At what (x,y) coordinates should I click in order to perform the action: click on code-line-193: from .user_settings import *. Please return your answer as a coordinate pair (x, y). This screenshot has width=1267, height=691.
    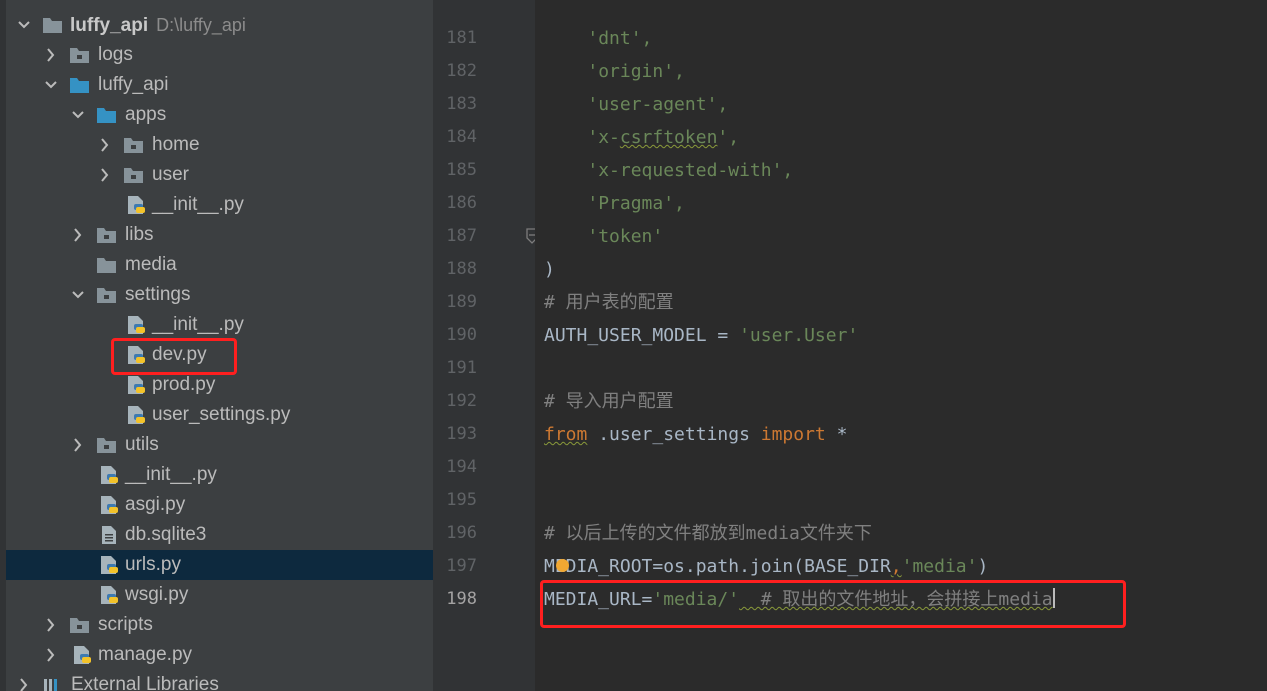
    Looking at the image, I should click on (696, 434).